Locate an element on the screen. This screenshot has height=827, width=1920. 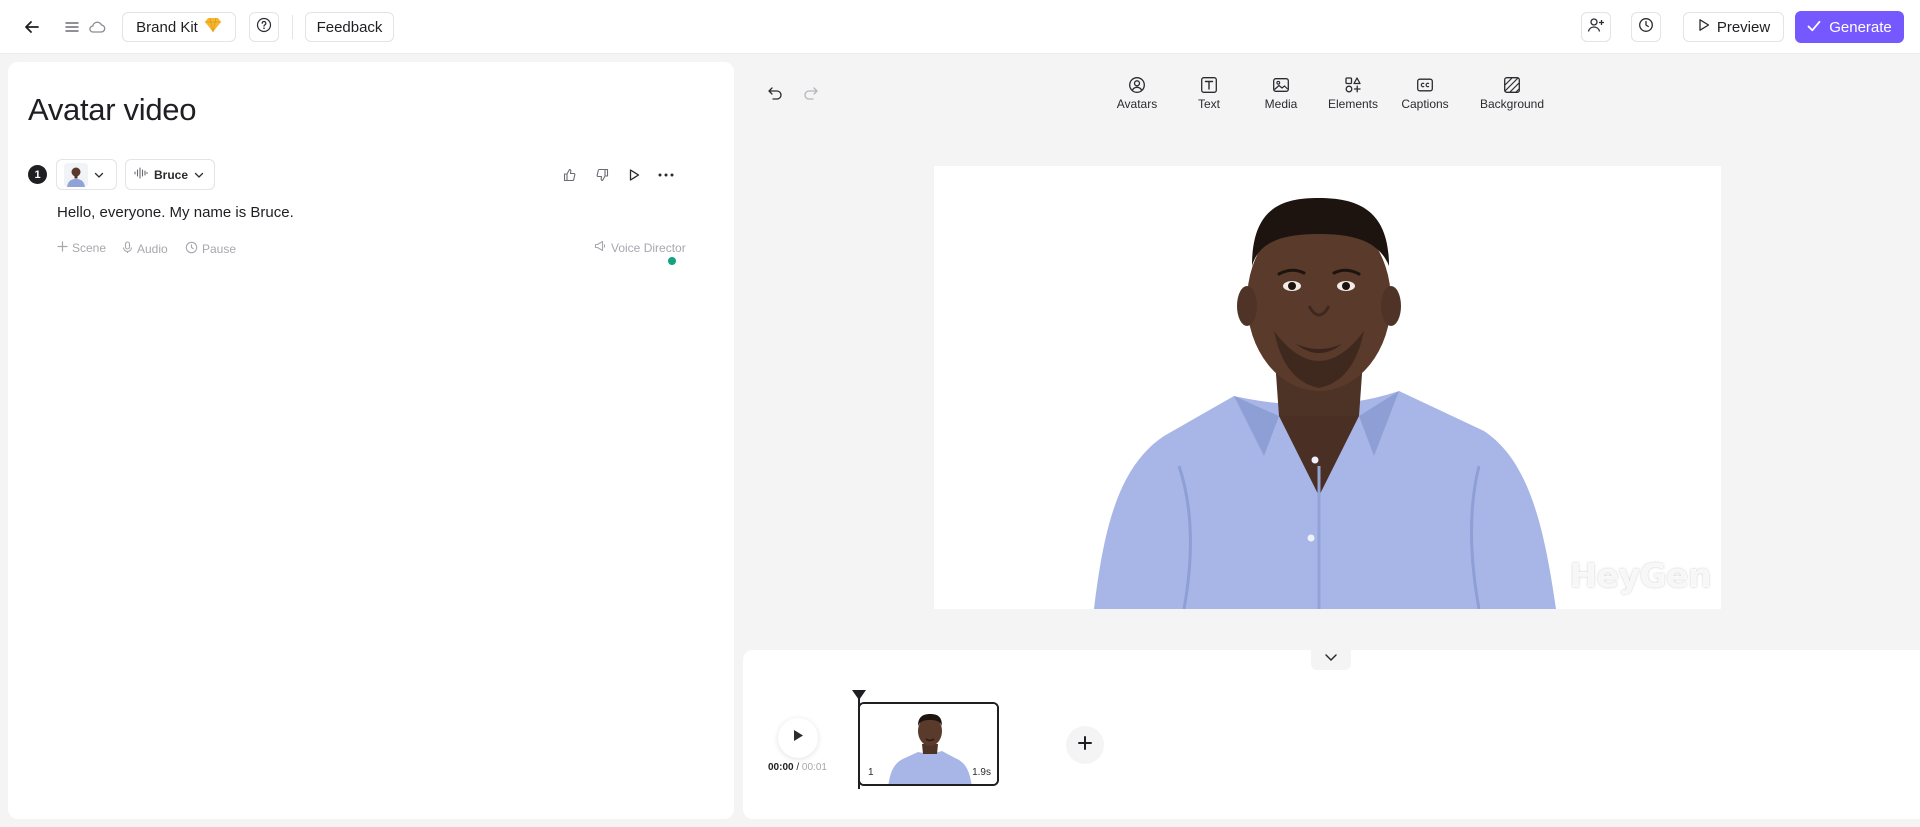
microphone-icon is located at coordinates (127, 249).